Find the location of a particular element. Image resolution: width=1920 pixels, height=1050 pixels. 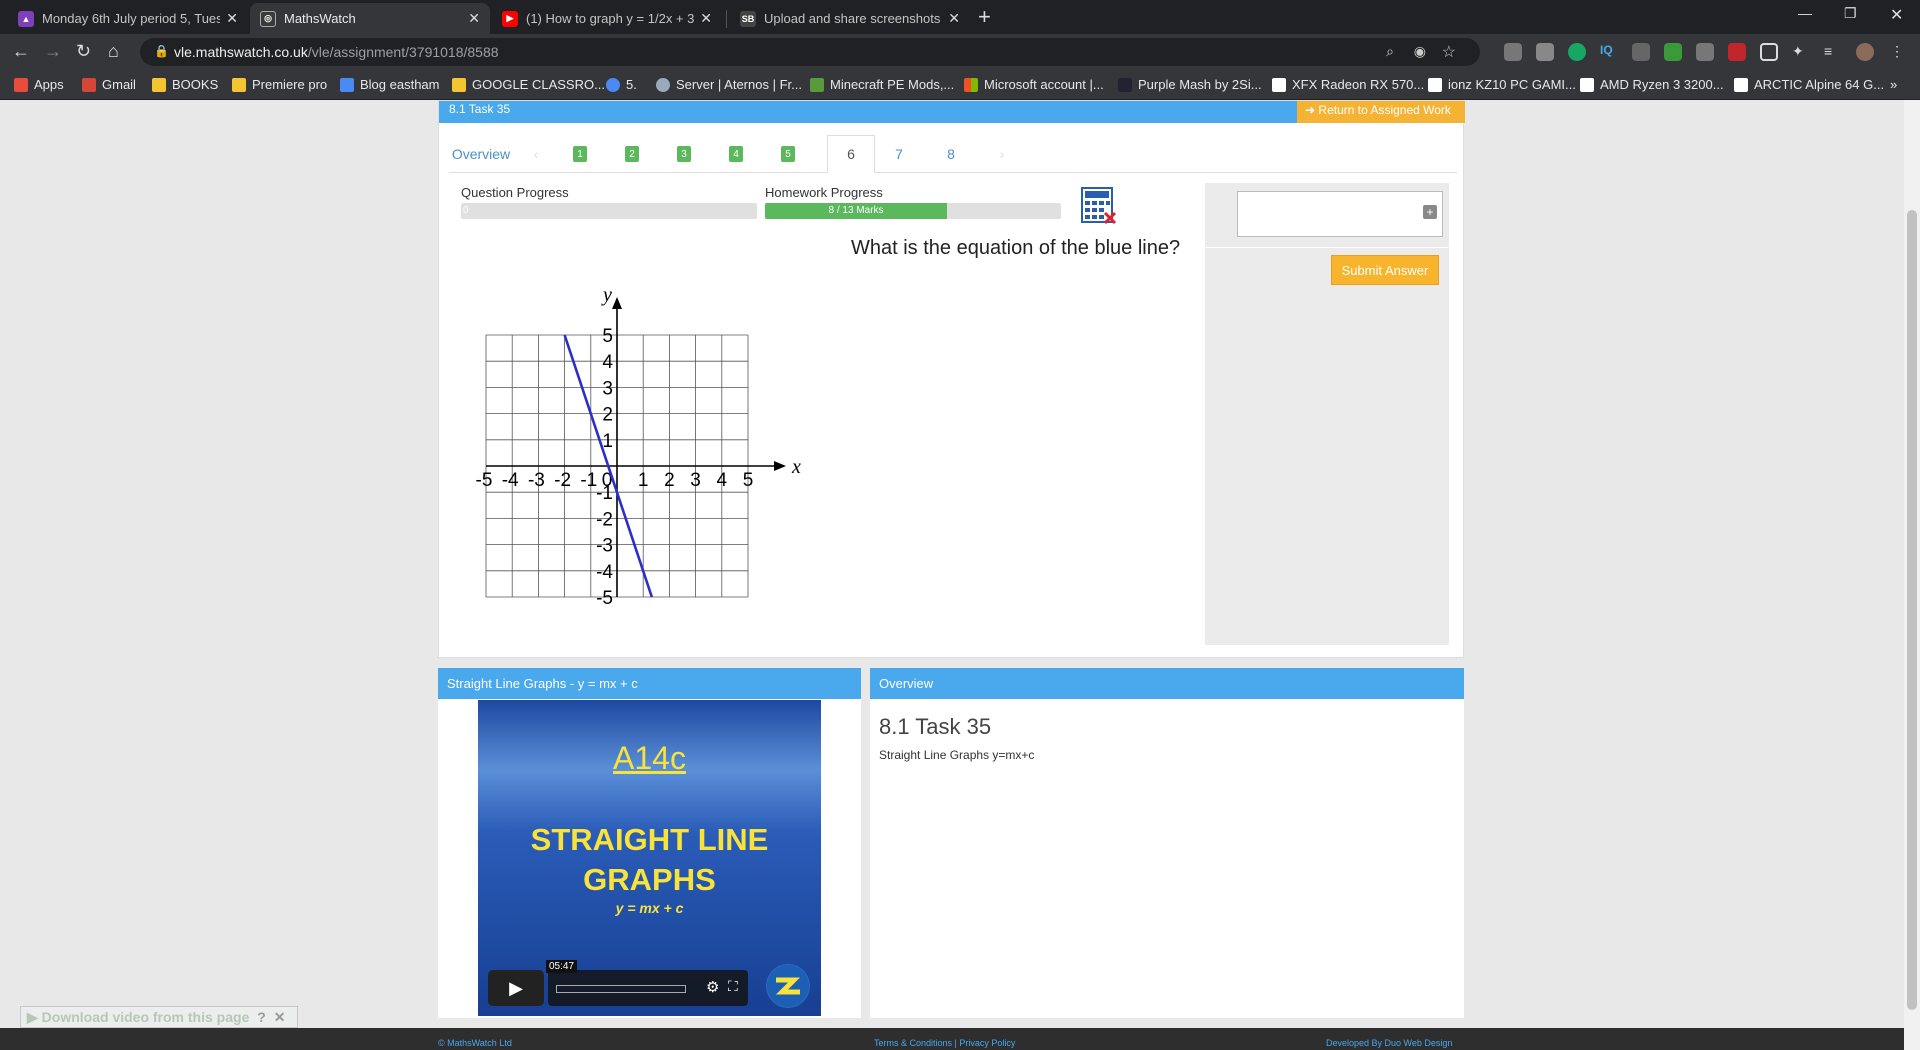

iq-icon: IQ is located at coordinates (1609, 52).